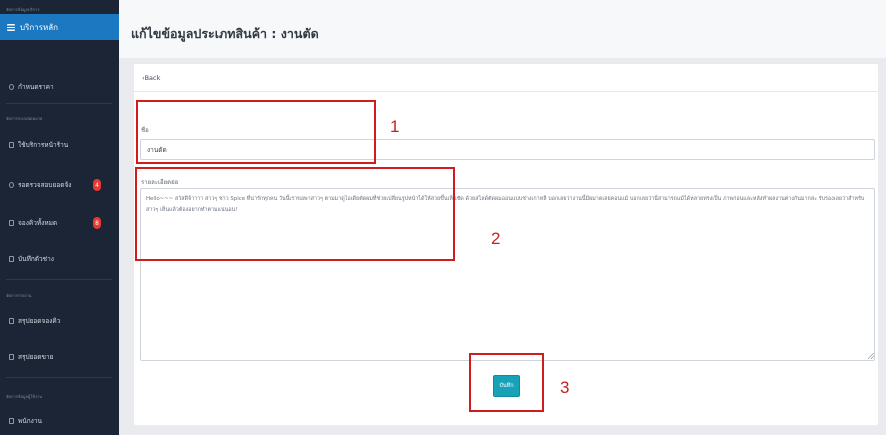 The width and height of the screenshot is (886, 435). I want to click on card-header: ‹Back, so click(506, 78).